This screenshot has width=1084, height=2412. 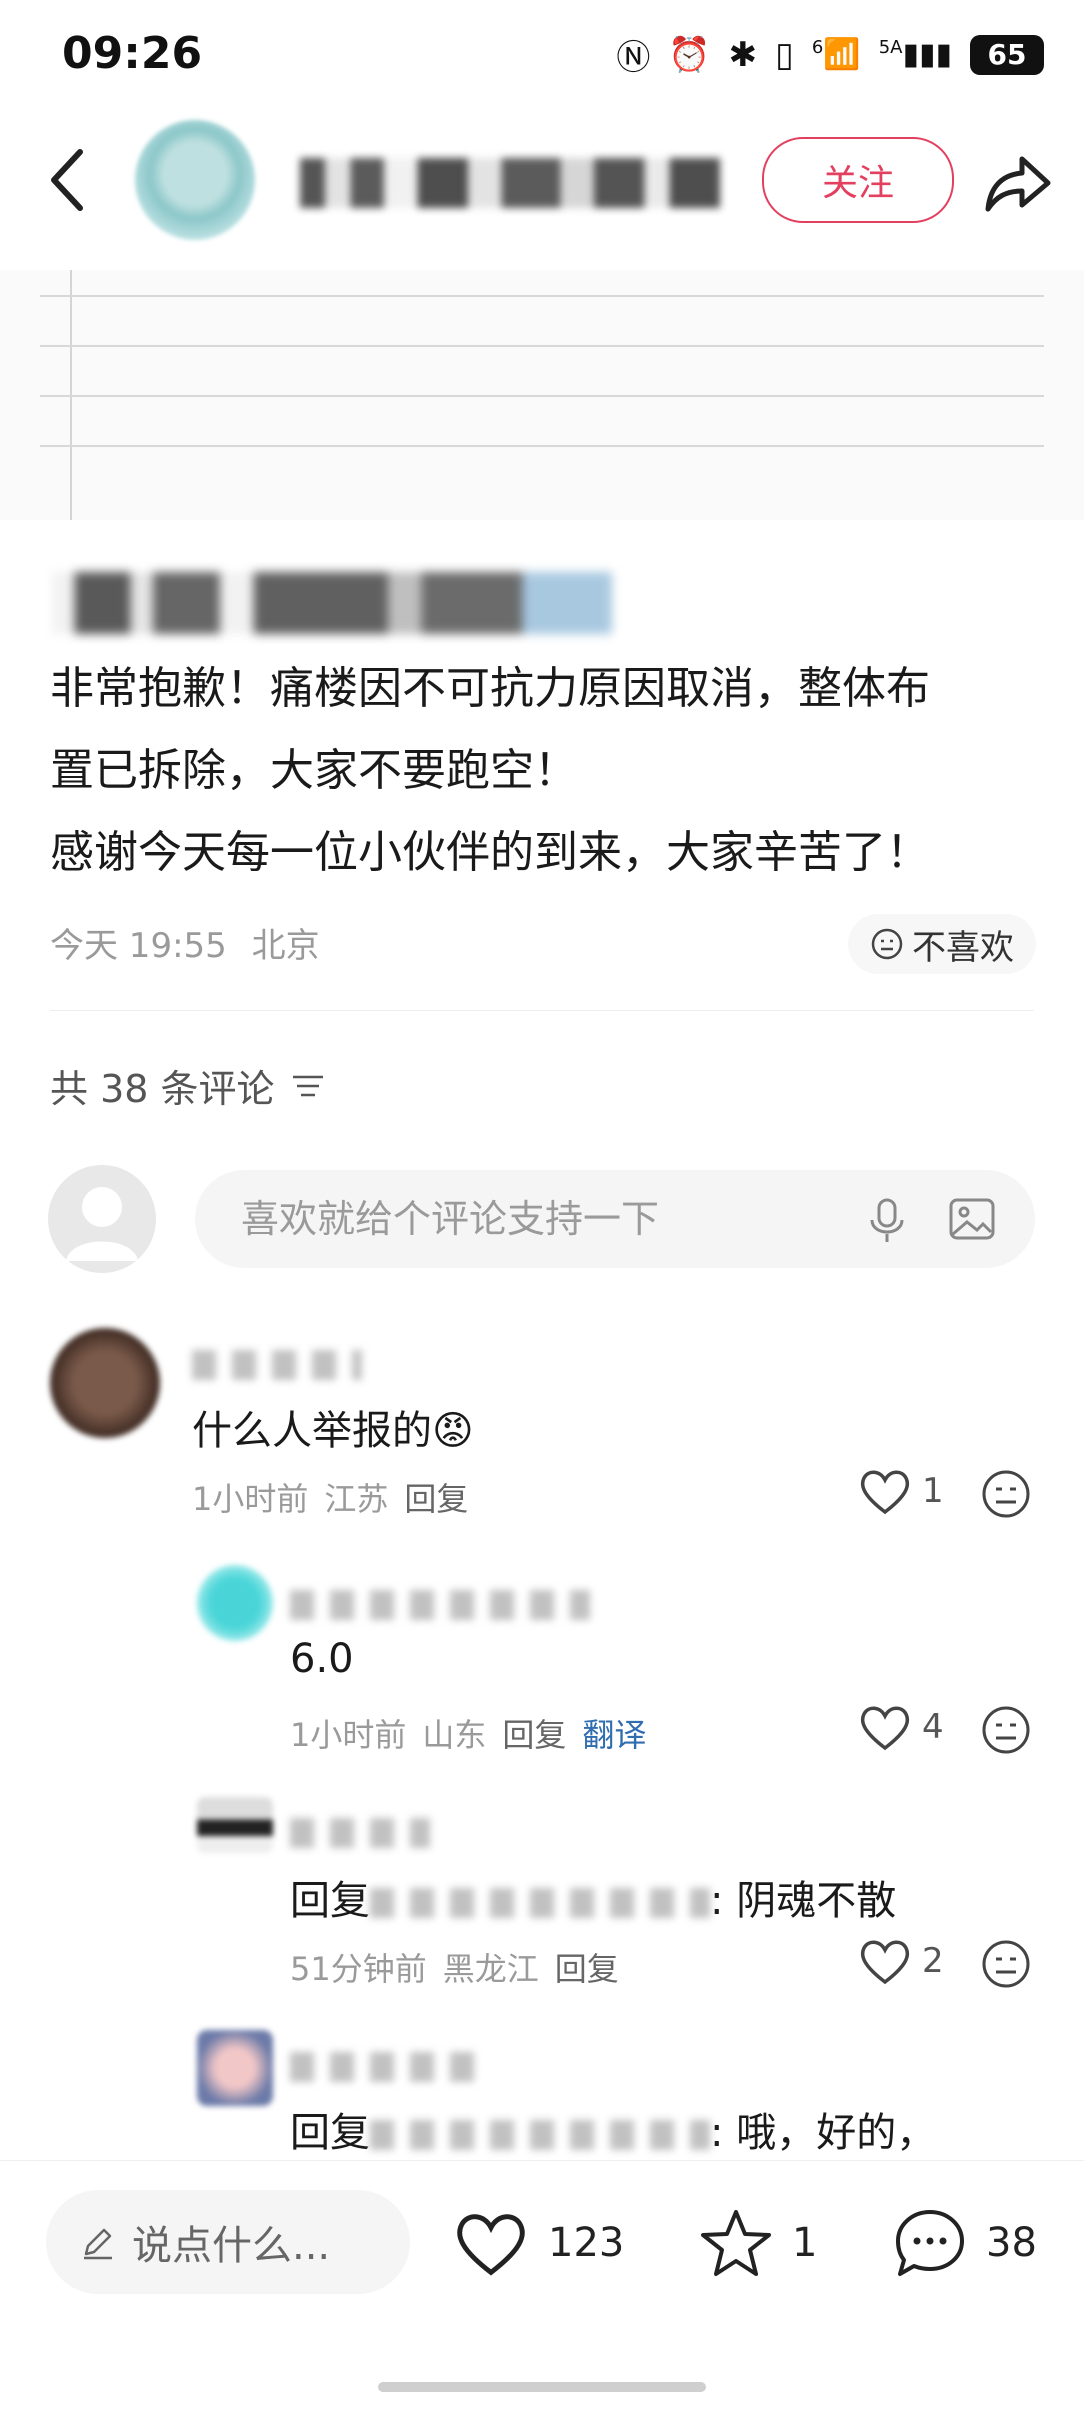 I want to click on comment-text-content: 什么人举报的, so click(x=312, y=1431).